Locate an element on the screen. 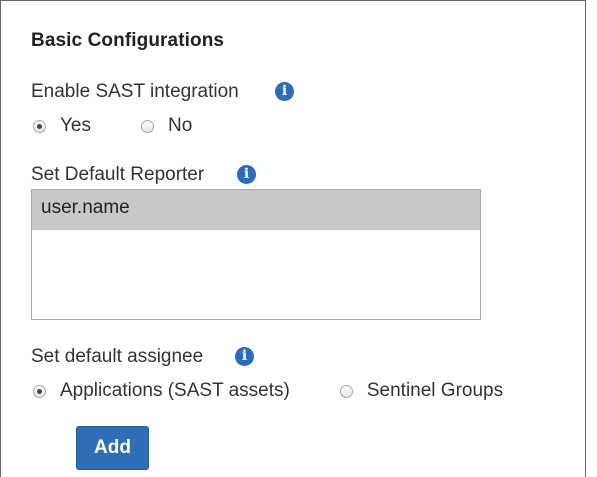  sast-integration-label: Enable SAST integration is located at coordinates (135, 91).